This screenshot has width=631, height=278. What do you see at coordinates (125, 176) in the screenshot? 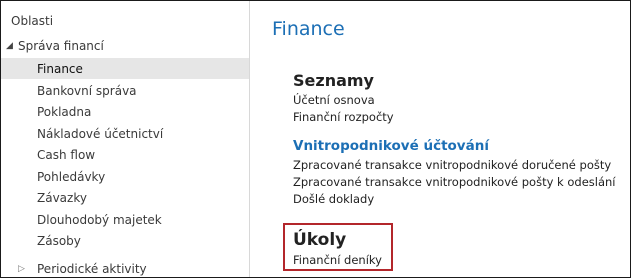
I see `sidebar-item-pohledavky: Pohledávky` at bounding box center [125, 176].